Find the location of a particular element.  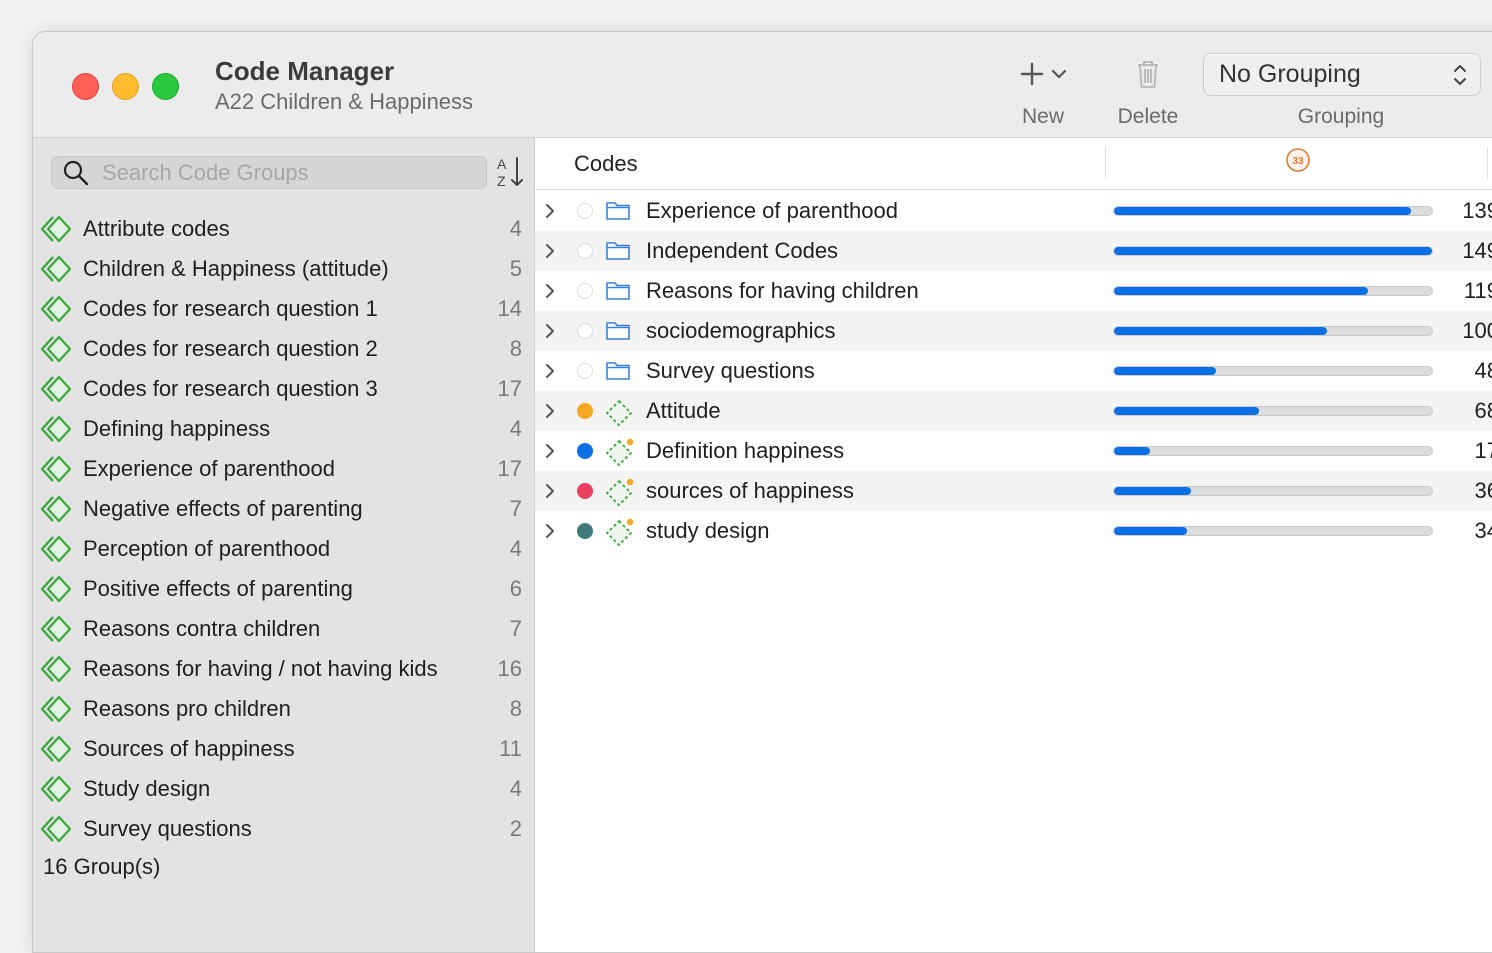

code-group-item: Negative effects of parenting 7 is located at coordinates (283, 509).